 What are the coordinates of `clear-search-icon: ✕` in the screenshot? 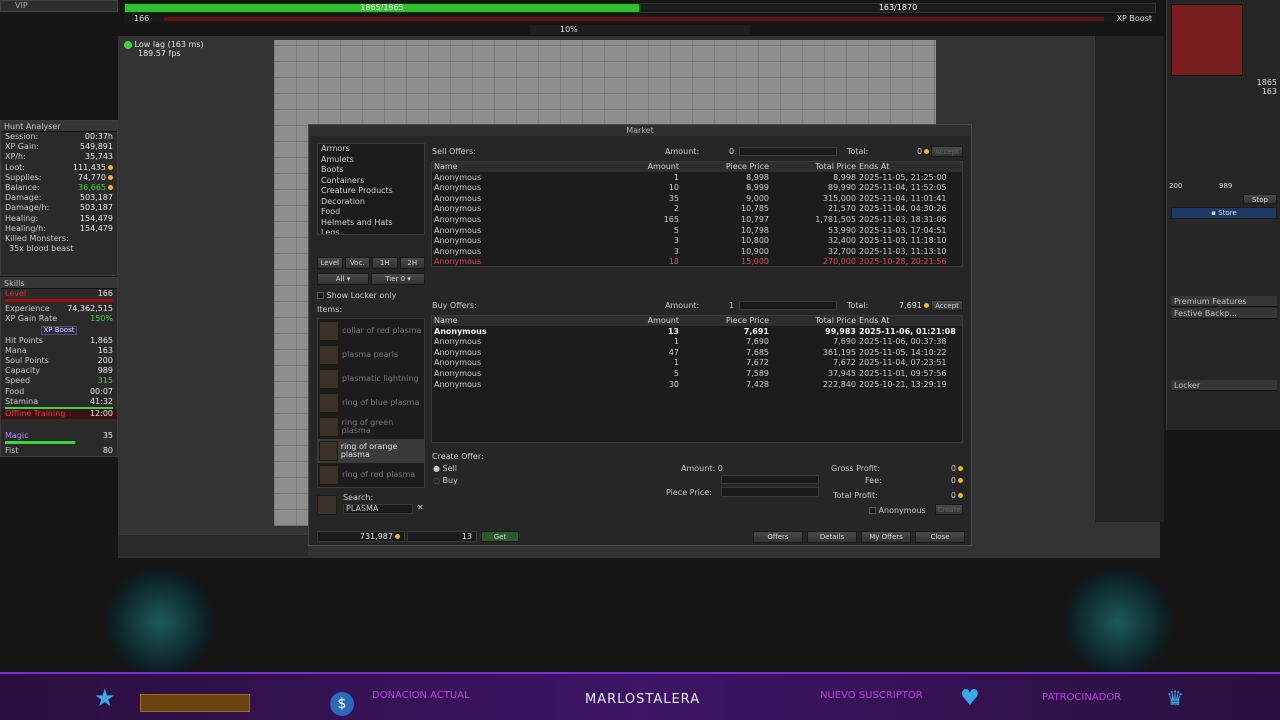 It's located at (420, 507).